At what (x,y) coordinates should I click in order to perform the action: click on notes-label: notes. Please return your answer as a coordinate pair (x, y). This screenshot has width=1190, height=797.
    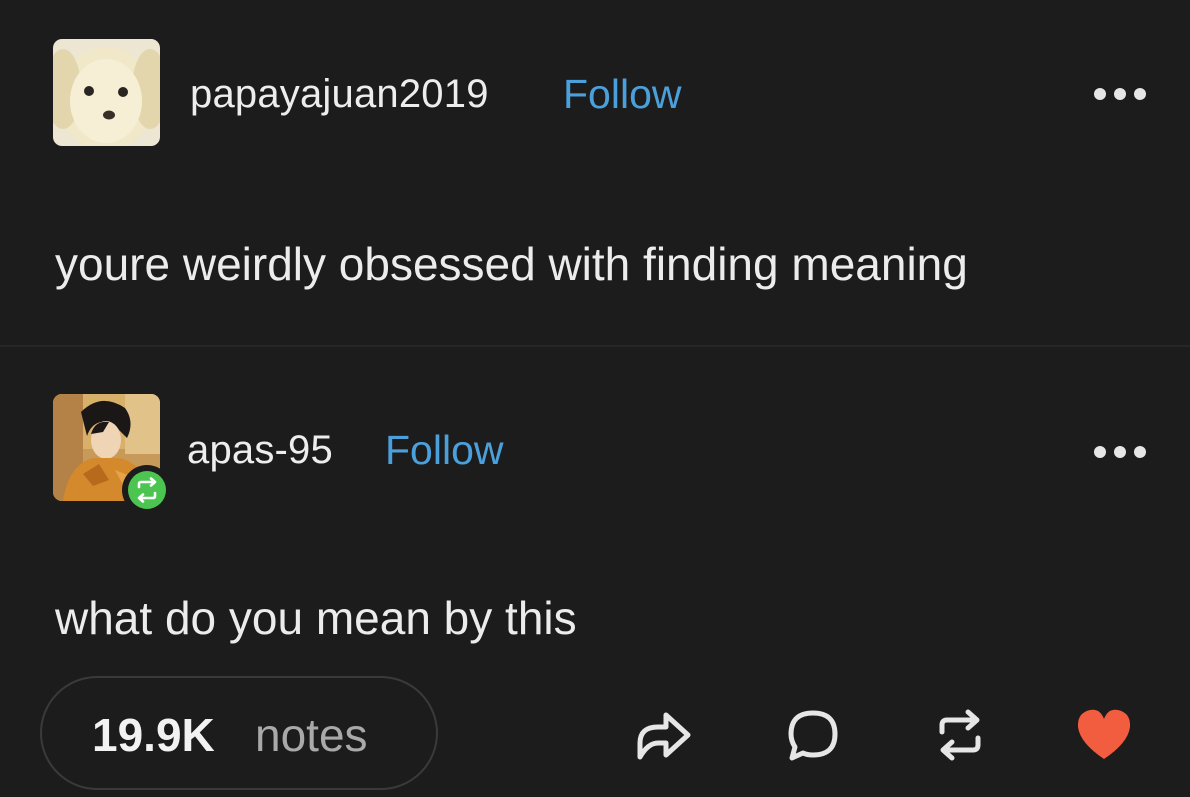
    Looking at the image, I should click on (311, 735).